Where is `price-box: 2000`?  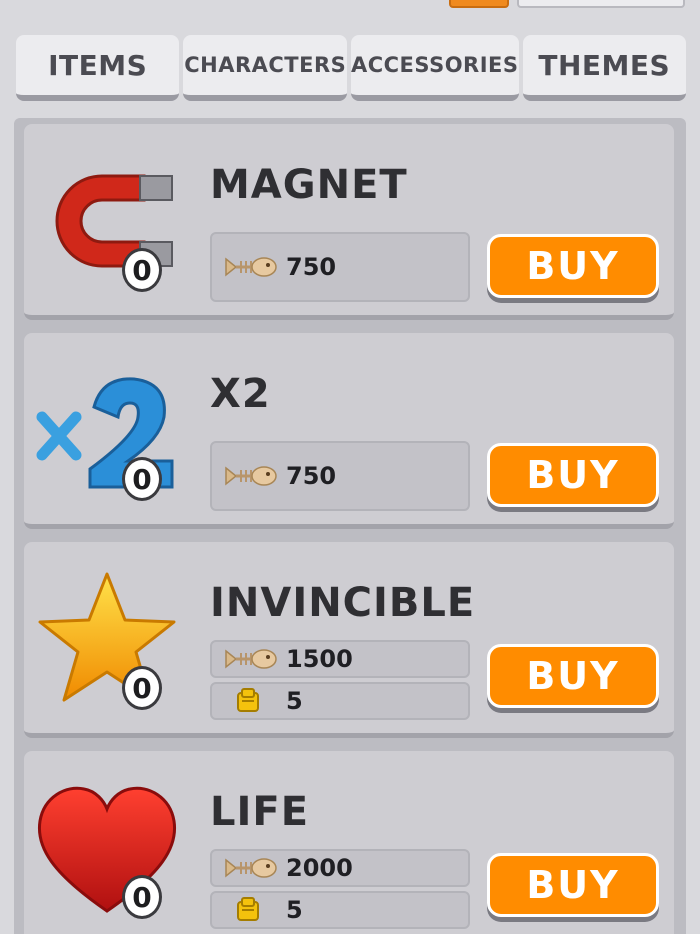
price-box: 2000 is located at coordinates (340, 868).